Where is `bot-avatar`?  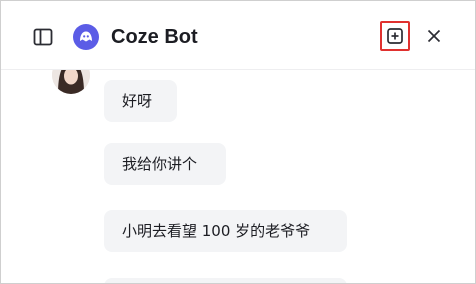
bot-avatar is located at coordinates (86, 37).